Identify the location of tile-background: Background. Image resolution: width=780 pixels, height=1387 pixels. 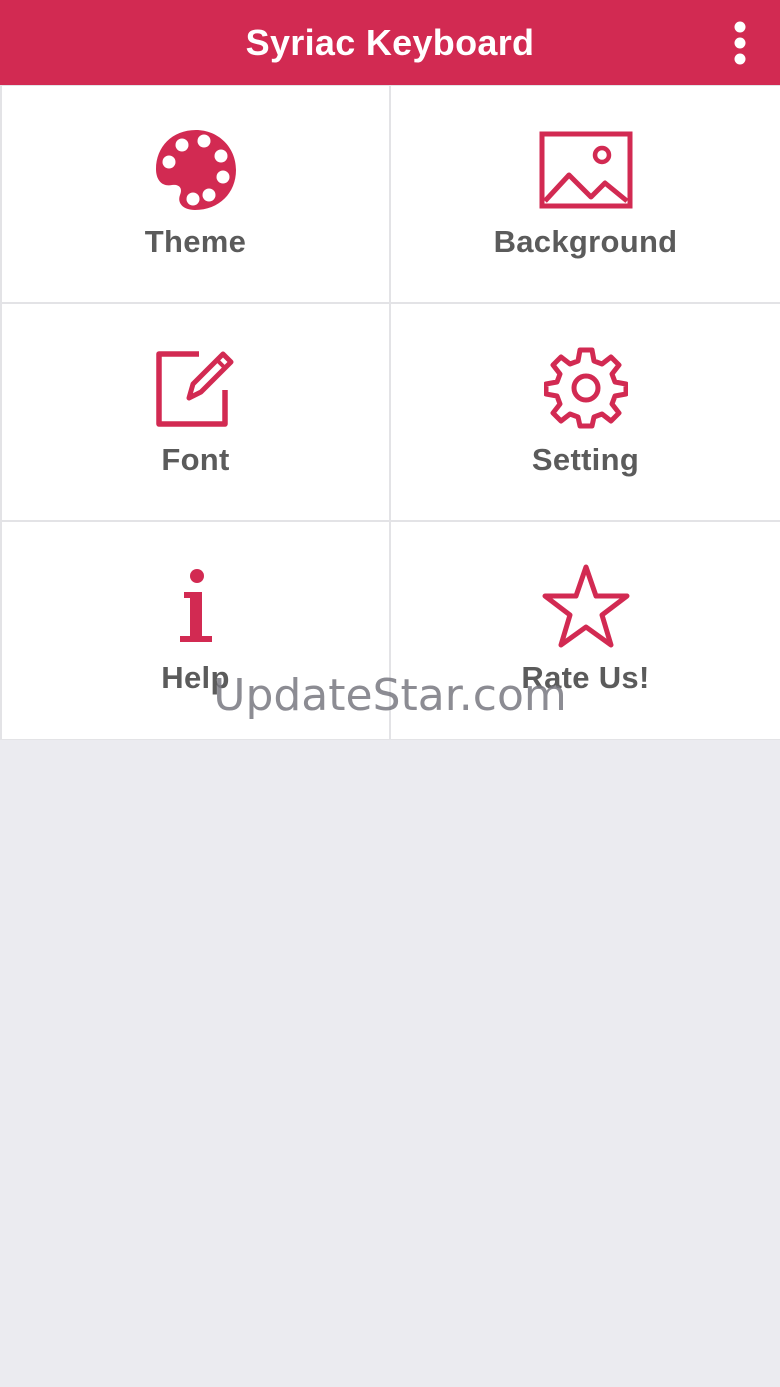
(585, 194).